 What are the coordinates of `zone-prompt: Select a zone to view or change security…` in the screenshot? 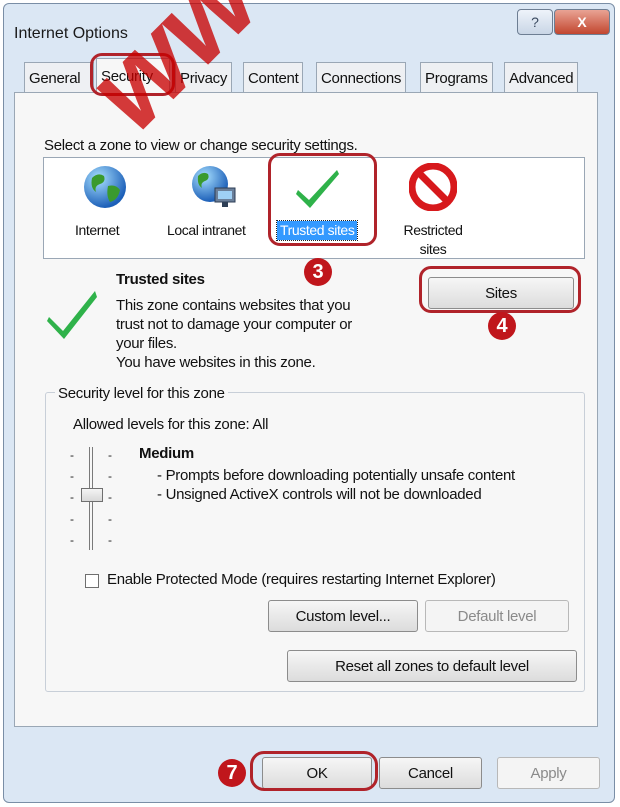 It's located at (201, 145).